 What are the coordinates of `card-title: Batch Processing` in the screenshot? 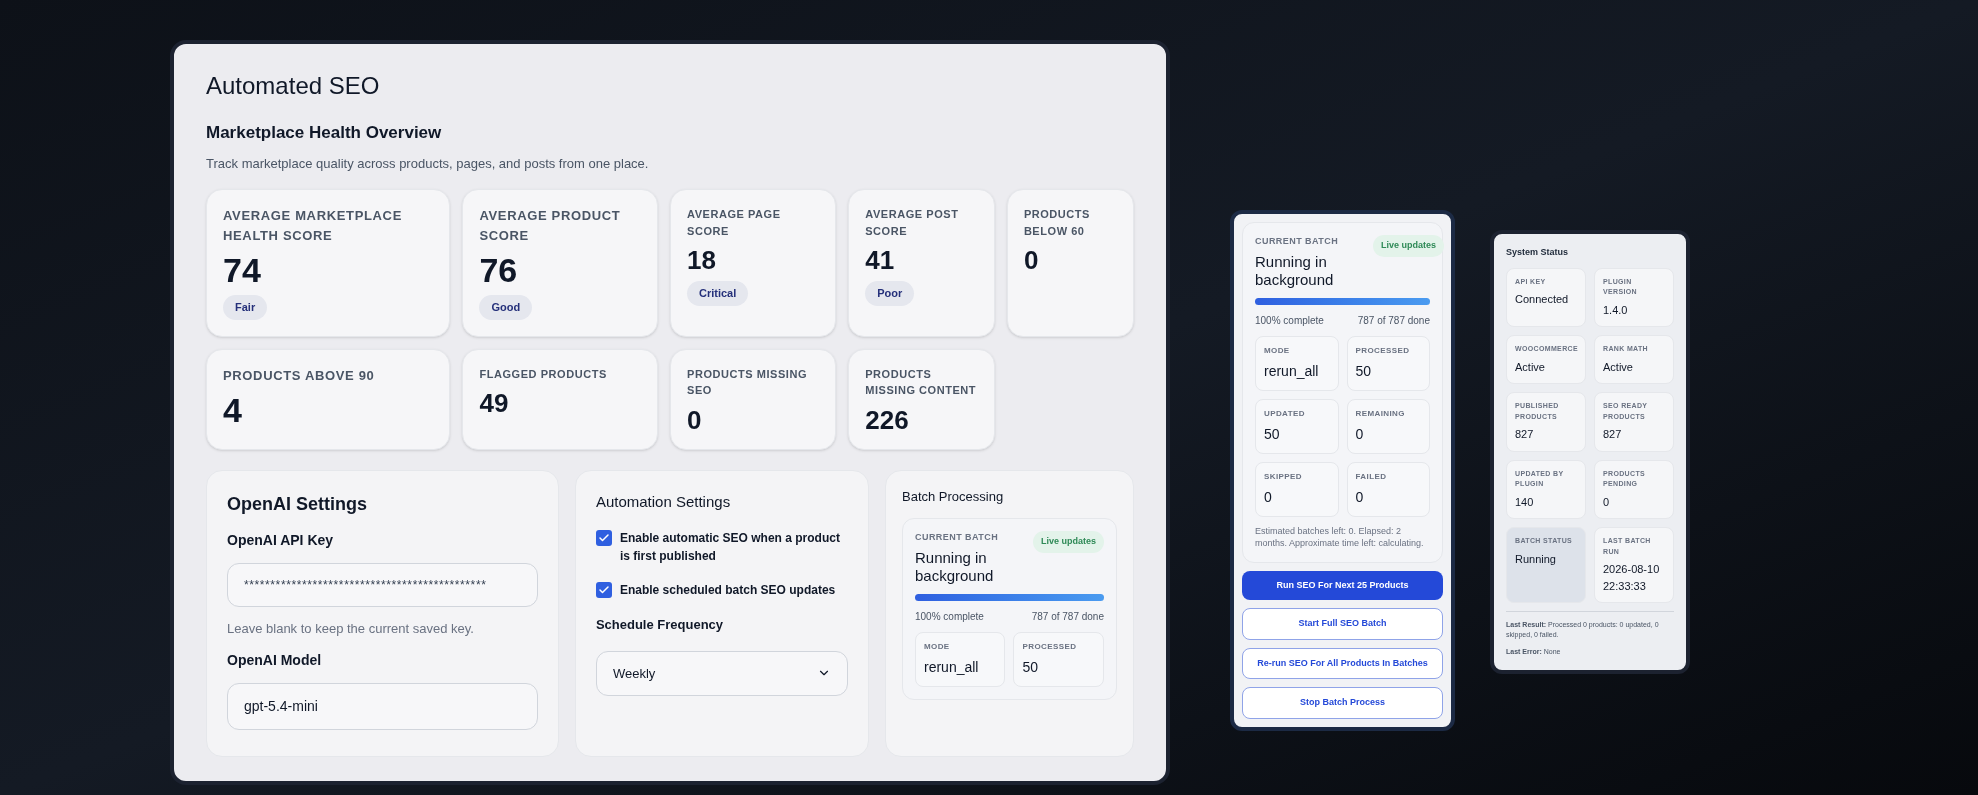 It's located at (953, 496).